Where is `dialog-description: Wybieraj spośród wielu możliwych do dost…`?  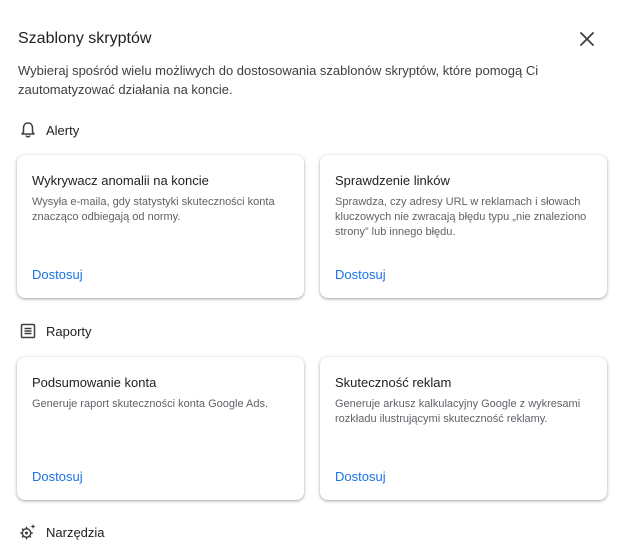 dialog-description: Wybieraj spośród wielu możliwych do dost… is located at coordinates (278, 80).